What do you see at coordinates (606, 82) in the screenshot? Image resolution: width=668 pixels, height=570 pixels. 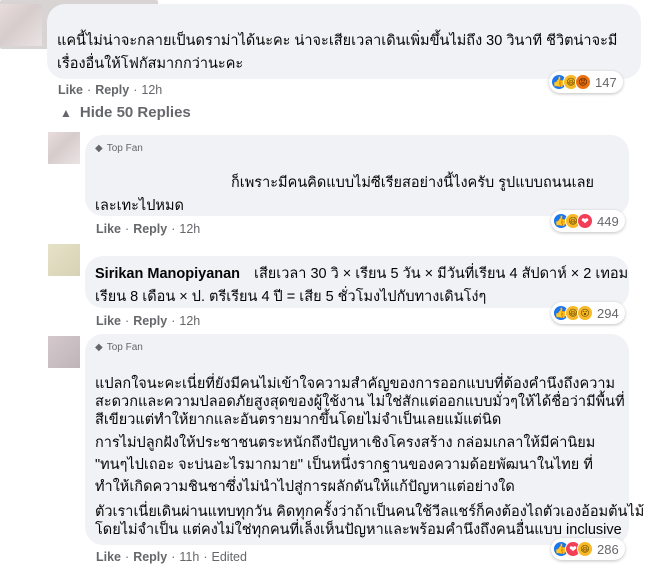 I see `reaction-count: 147` at bounding box center [606, 82].